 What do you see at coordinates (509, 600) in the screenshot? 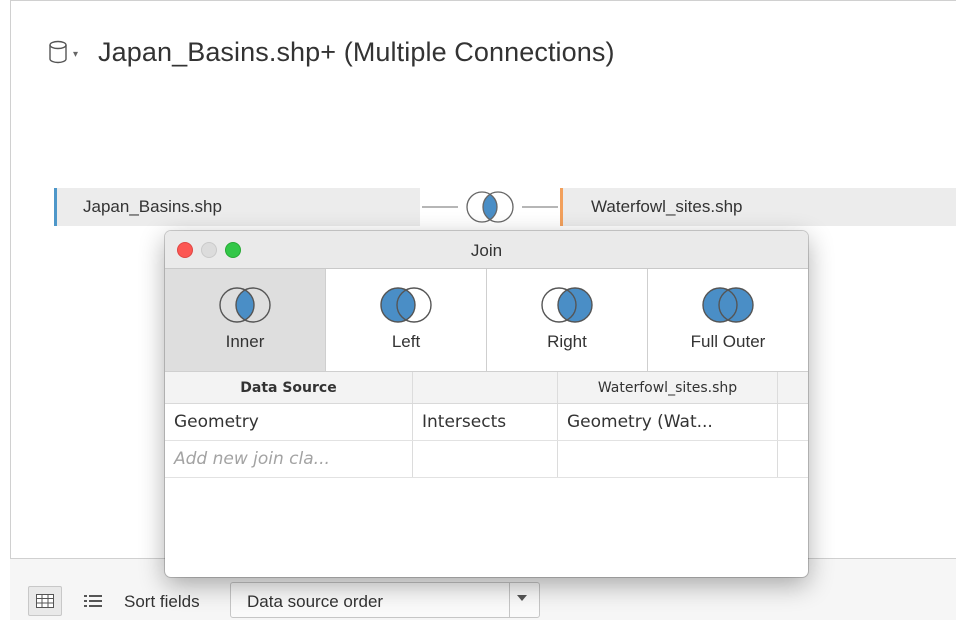
I see `dropdown-divider` at bounding box center [509, 600].